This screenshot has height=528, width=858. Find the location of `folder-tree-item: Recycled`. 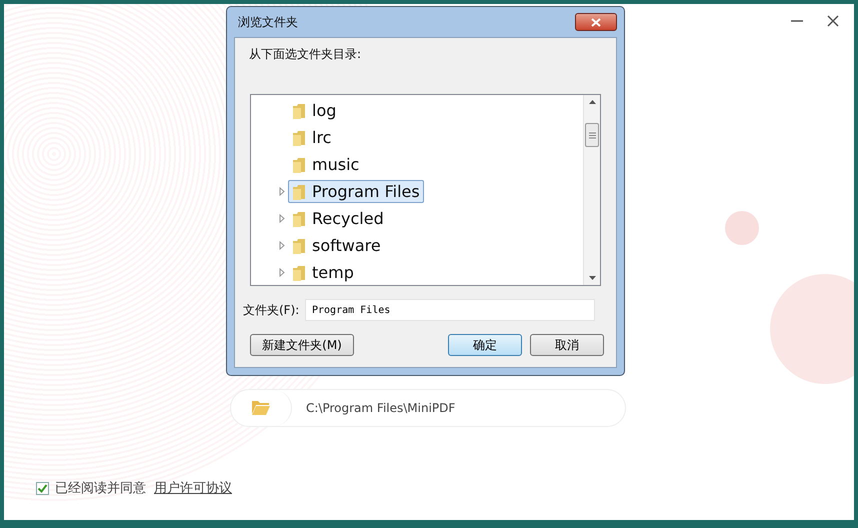

folder-tree-item: Recycled is located at coordinates (338, 218).